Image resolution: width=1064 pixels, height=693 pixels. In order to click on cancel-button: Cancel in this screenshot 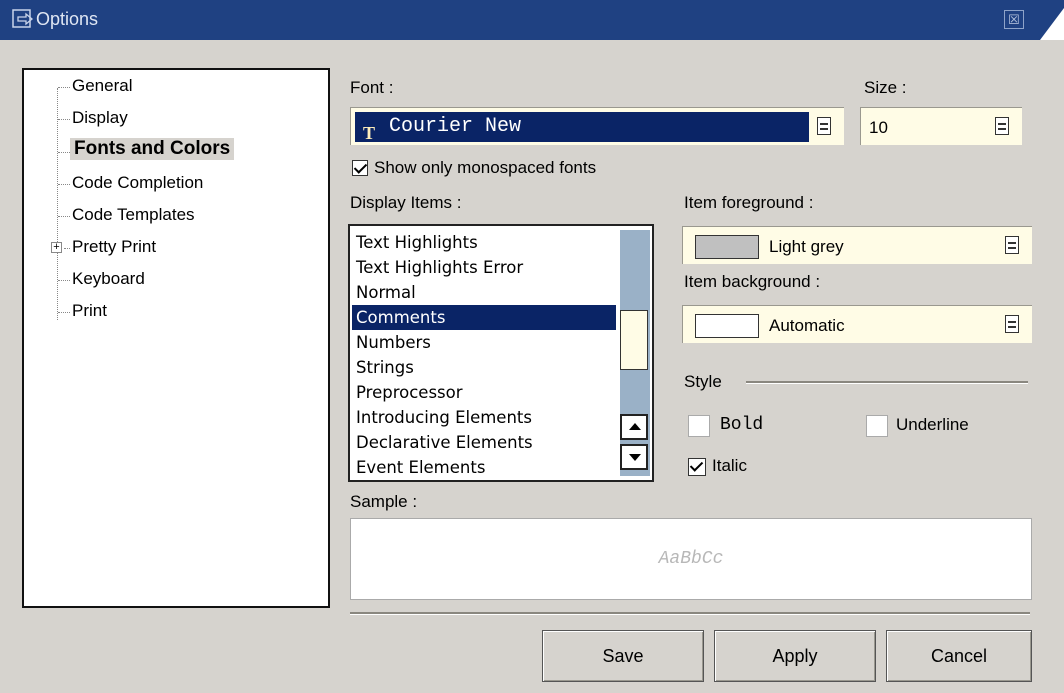, I will do `click(959, 656)`.